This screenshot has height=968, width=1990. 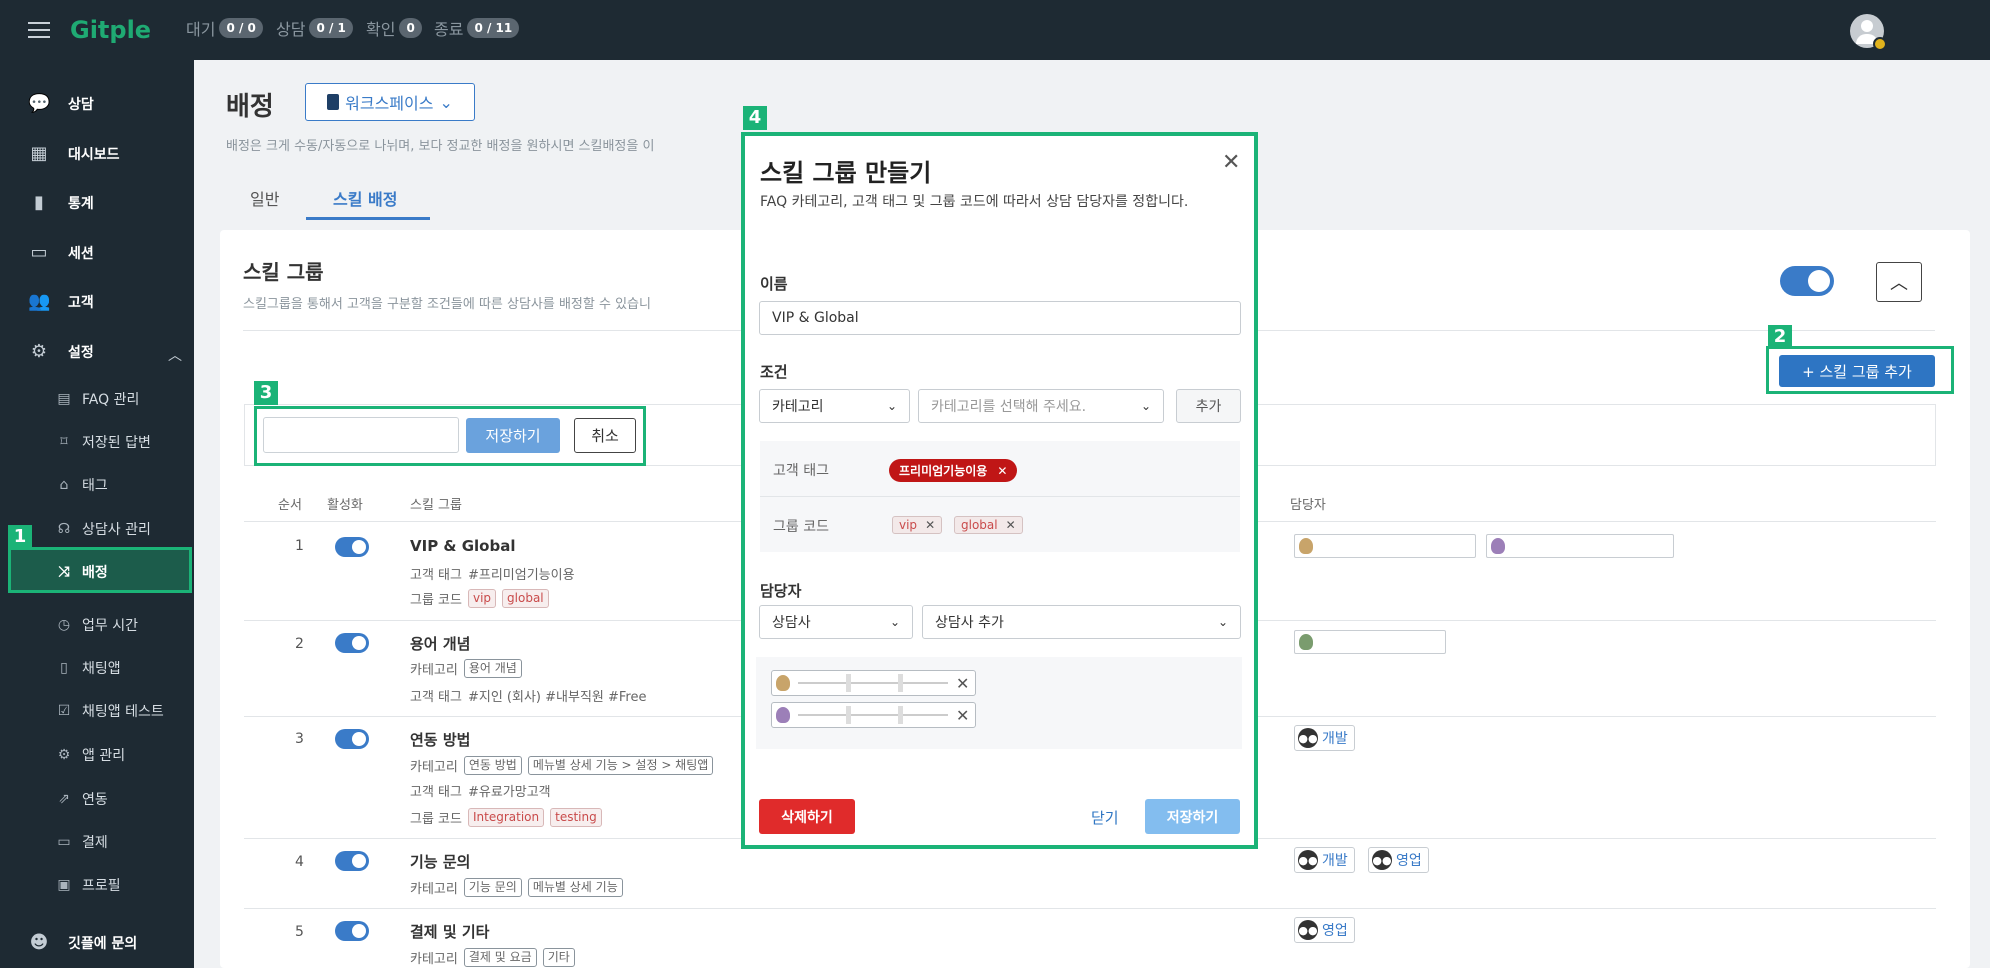 I want to click on sidebar-sub-chatapp: ▯ 채팅앱, so click(x=88, y=668).